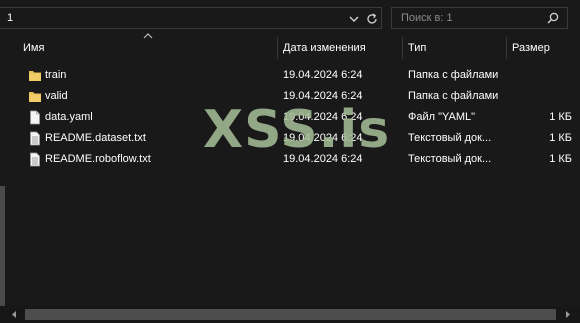 Image resolution: width=580 pixels, height=323 pixels. I want to click on chevron-down-icon, so click(354, 19).